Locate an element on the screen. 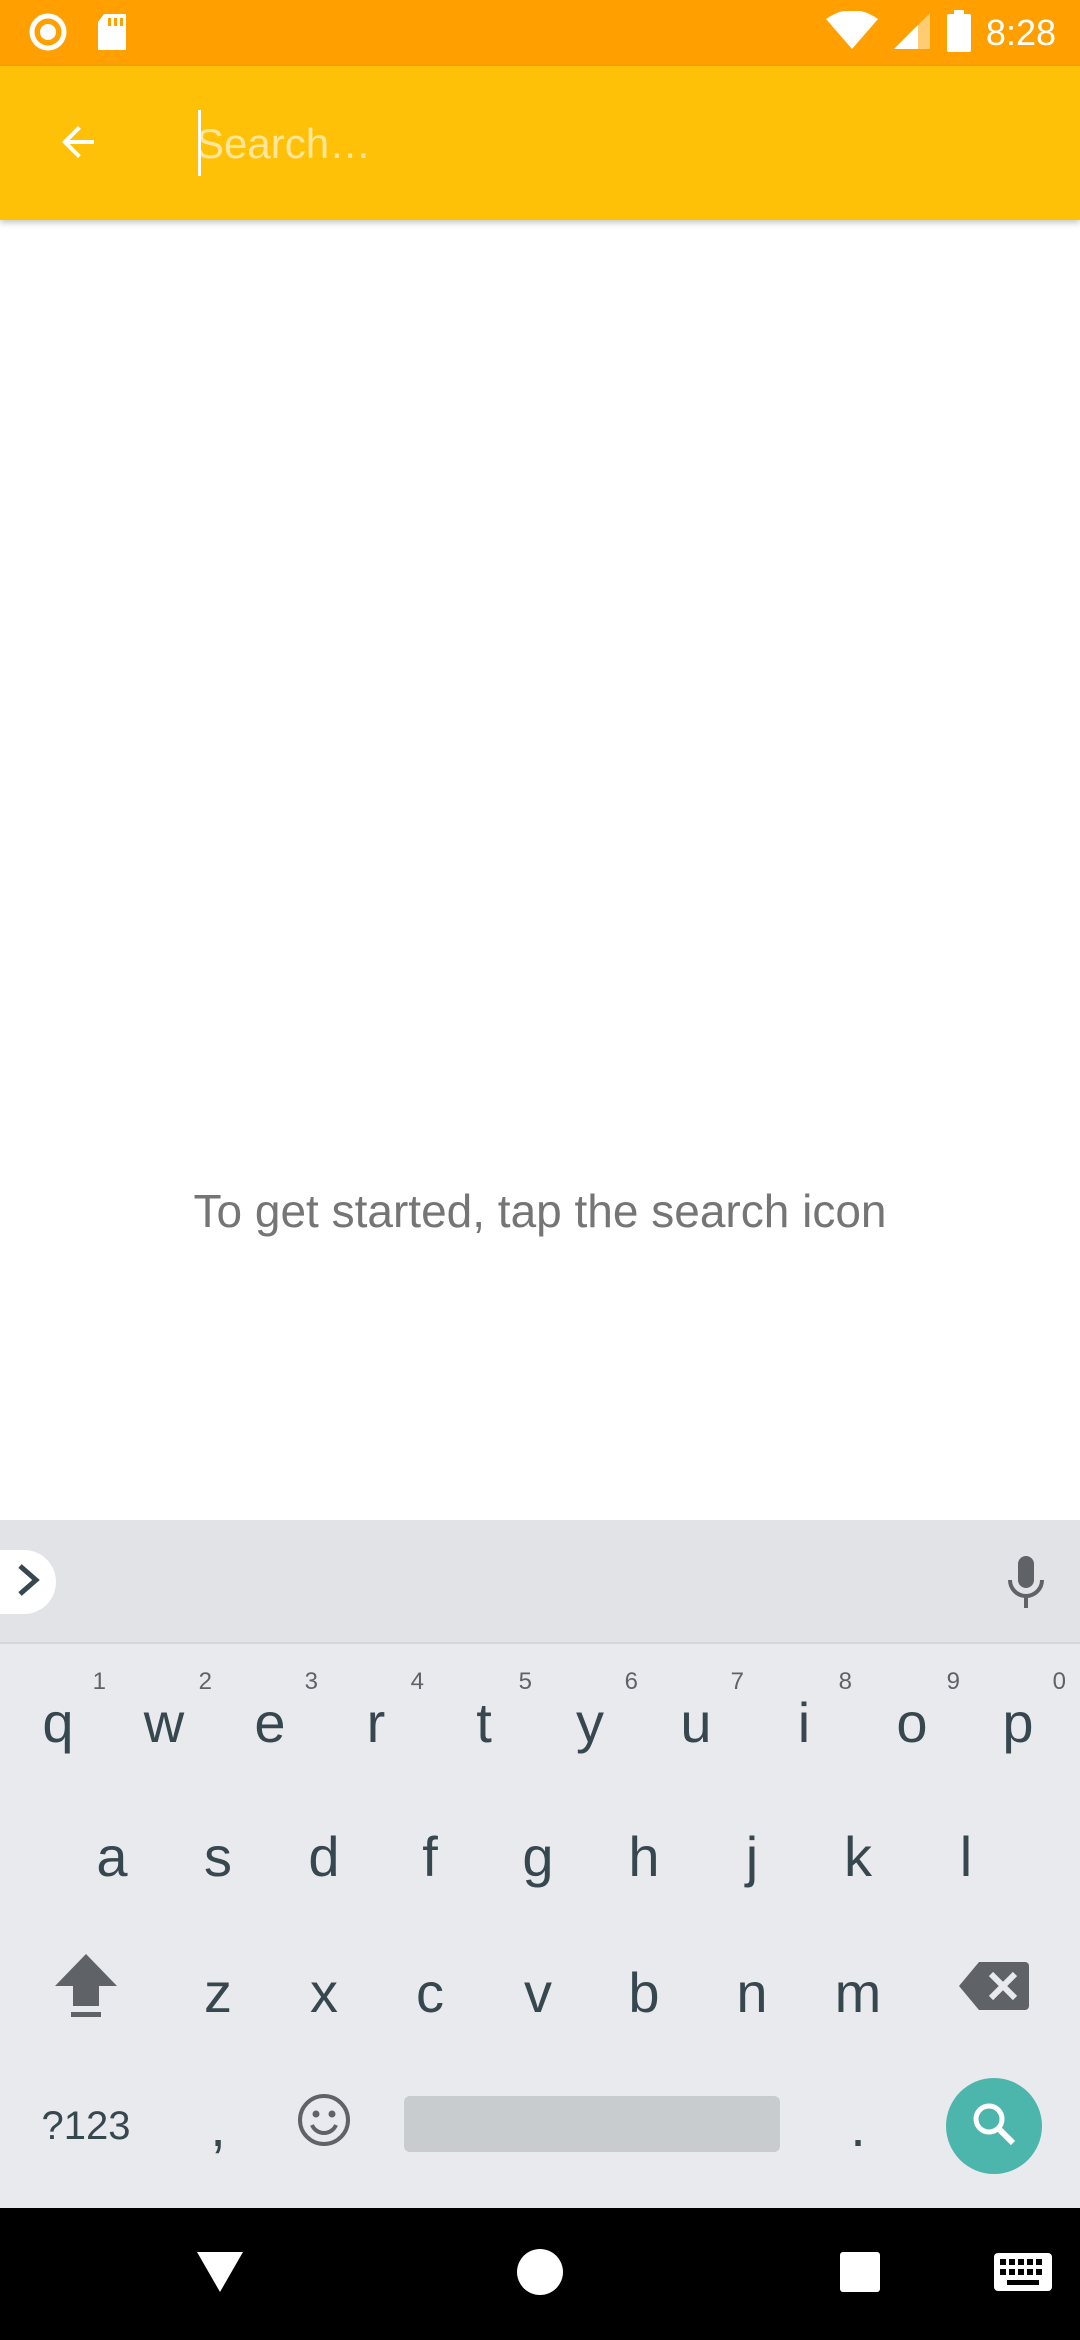 This screenshot has width=1080, height=2340. key-h: h is located at coordinates (644, 1856).